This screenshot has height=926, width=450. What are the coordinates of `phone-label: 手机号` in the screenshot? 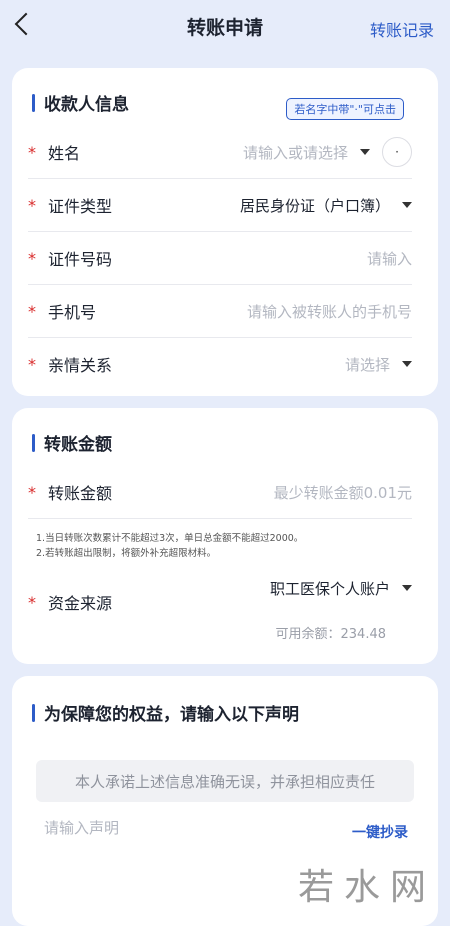 It's located at (72, 312).